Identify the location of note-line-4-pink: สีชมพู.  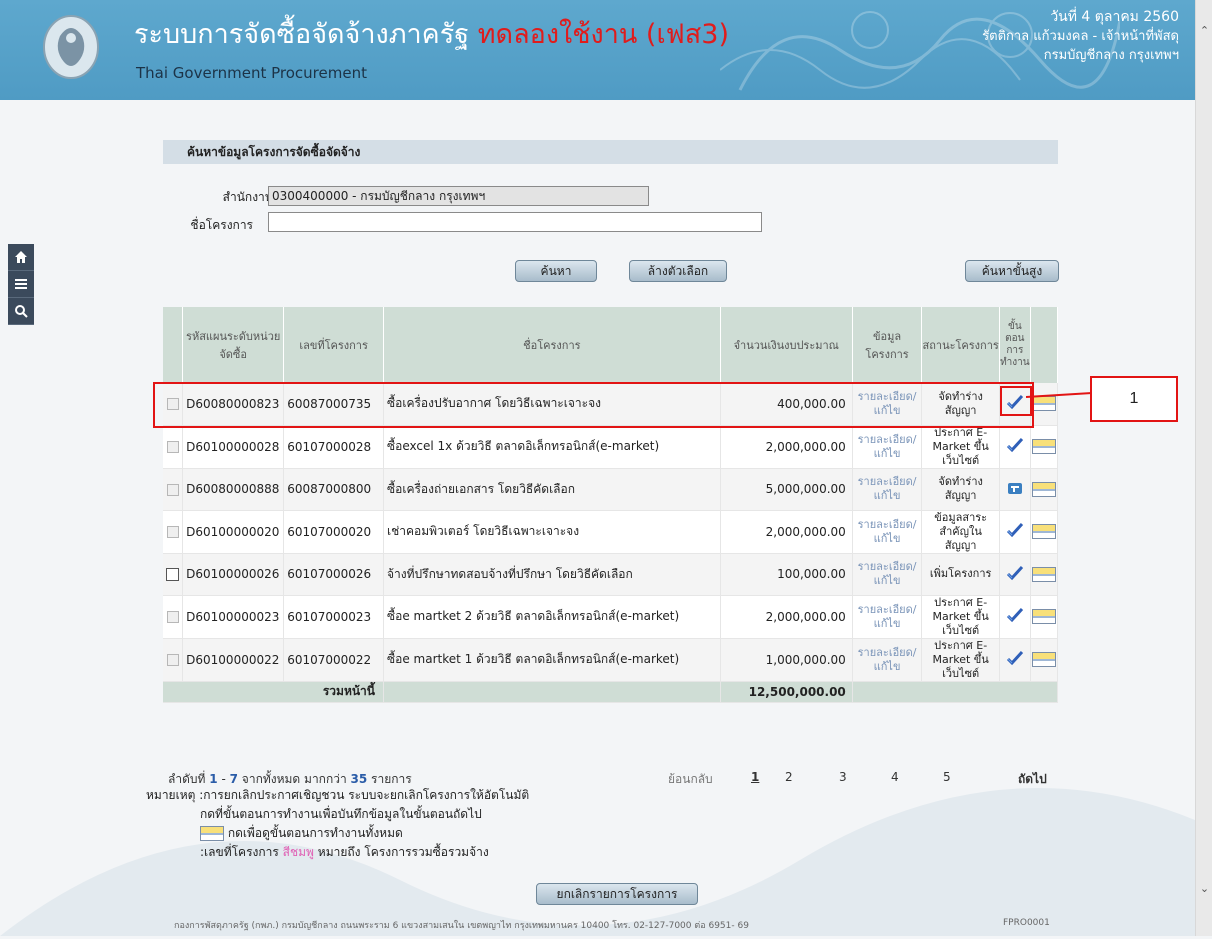
(298, 852).